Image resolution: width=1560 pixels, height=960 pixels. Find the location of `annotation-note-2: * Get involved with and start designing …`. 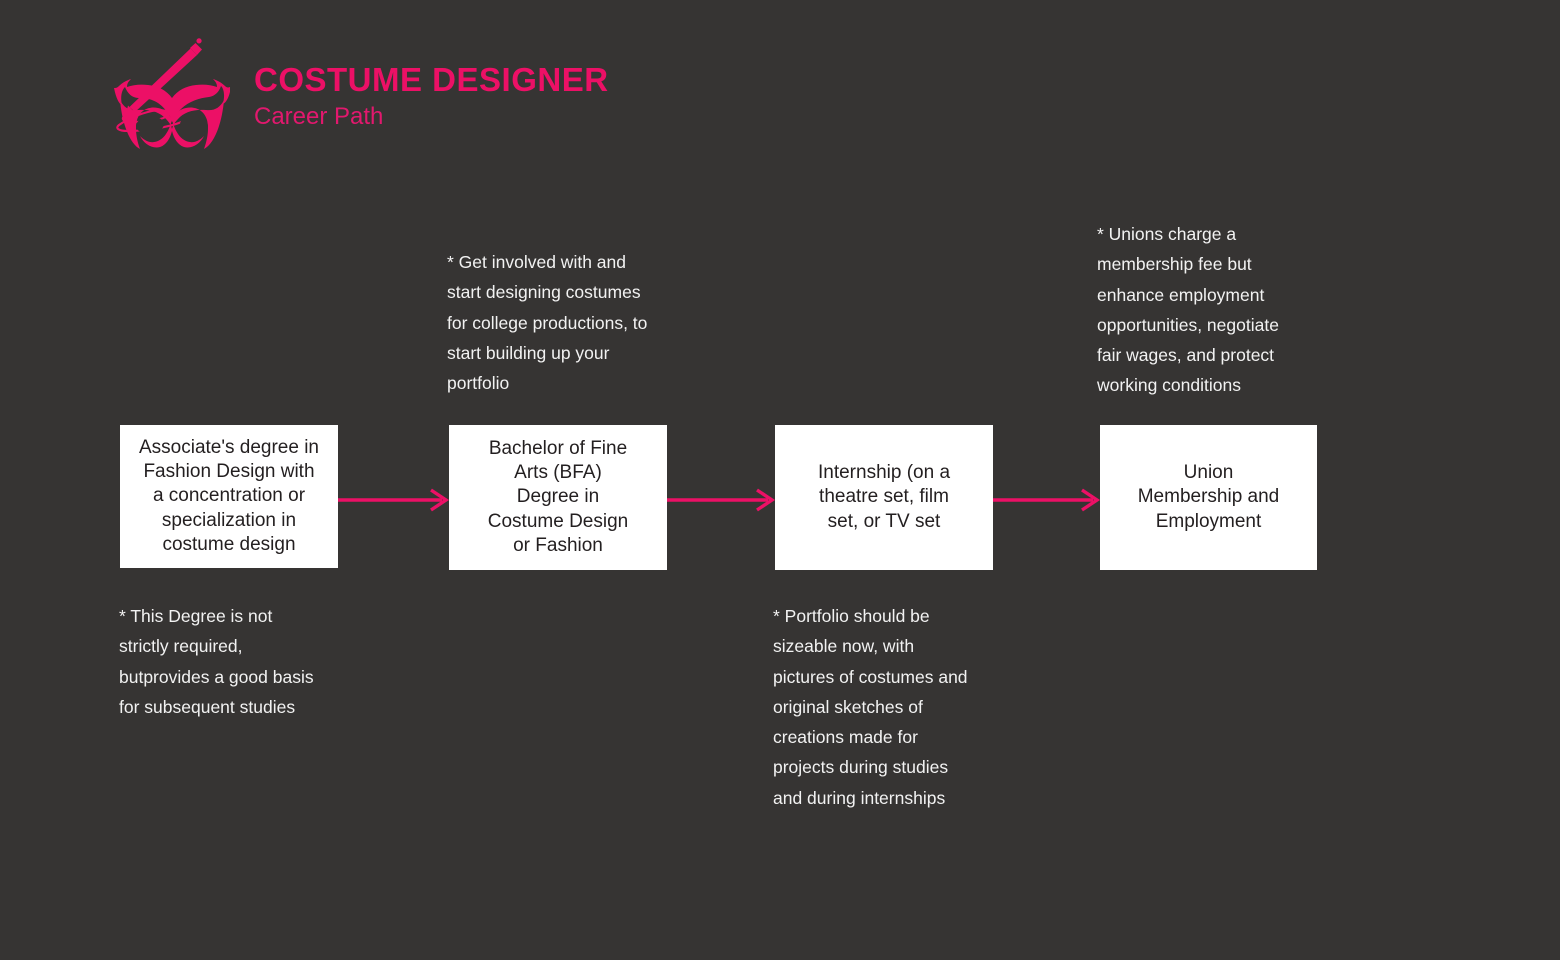

annotation-note-2: * Get involved with and start designing … is located at coordinates (547, 323).